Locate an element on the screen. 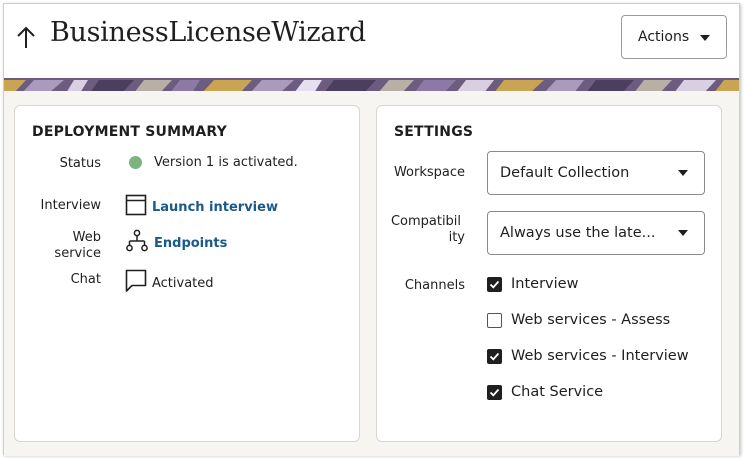 The height and width of the screenshot is (460, 744). status-value: Version 1 is activated. is located at coordinates (213, 162).